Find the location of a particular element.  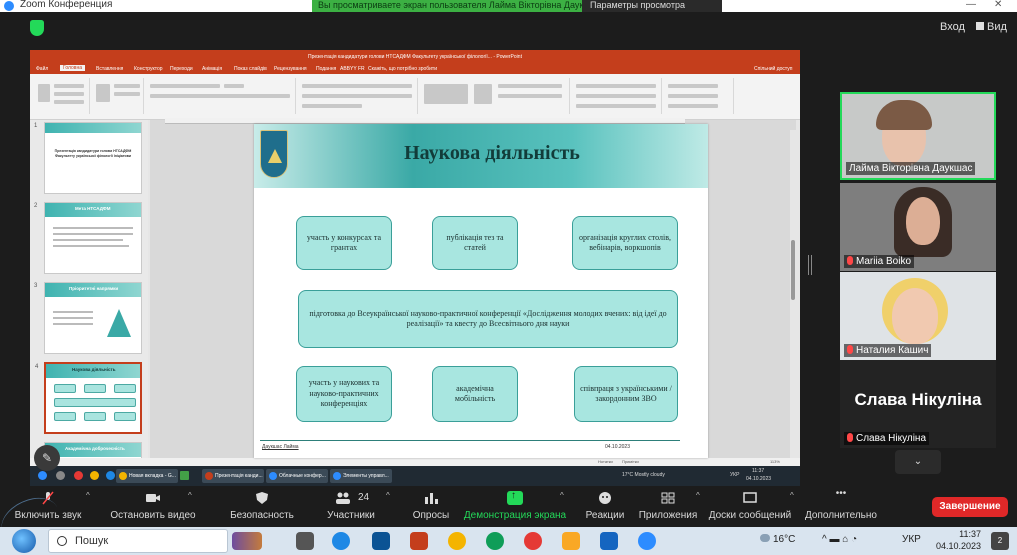

share-screen-button: ↑ ^ Демонстрация экрана is located at coordinates (515, 506).